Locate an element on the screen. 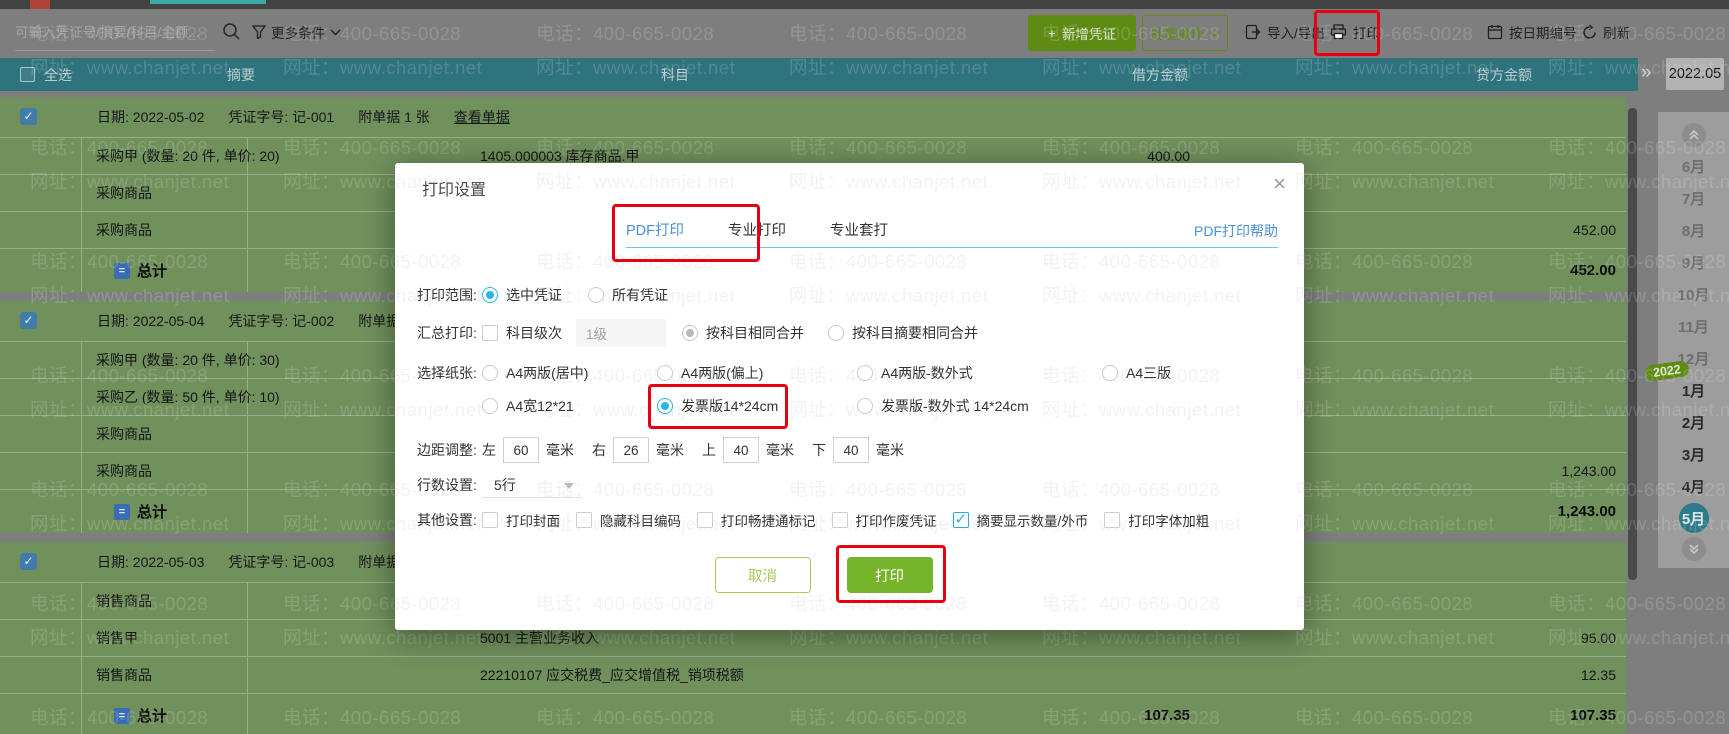 This screenshot has height=734, width=1729. checkbox-hide-account-code: 隐藏科目编码 is located at coordinates (628, 520).